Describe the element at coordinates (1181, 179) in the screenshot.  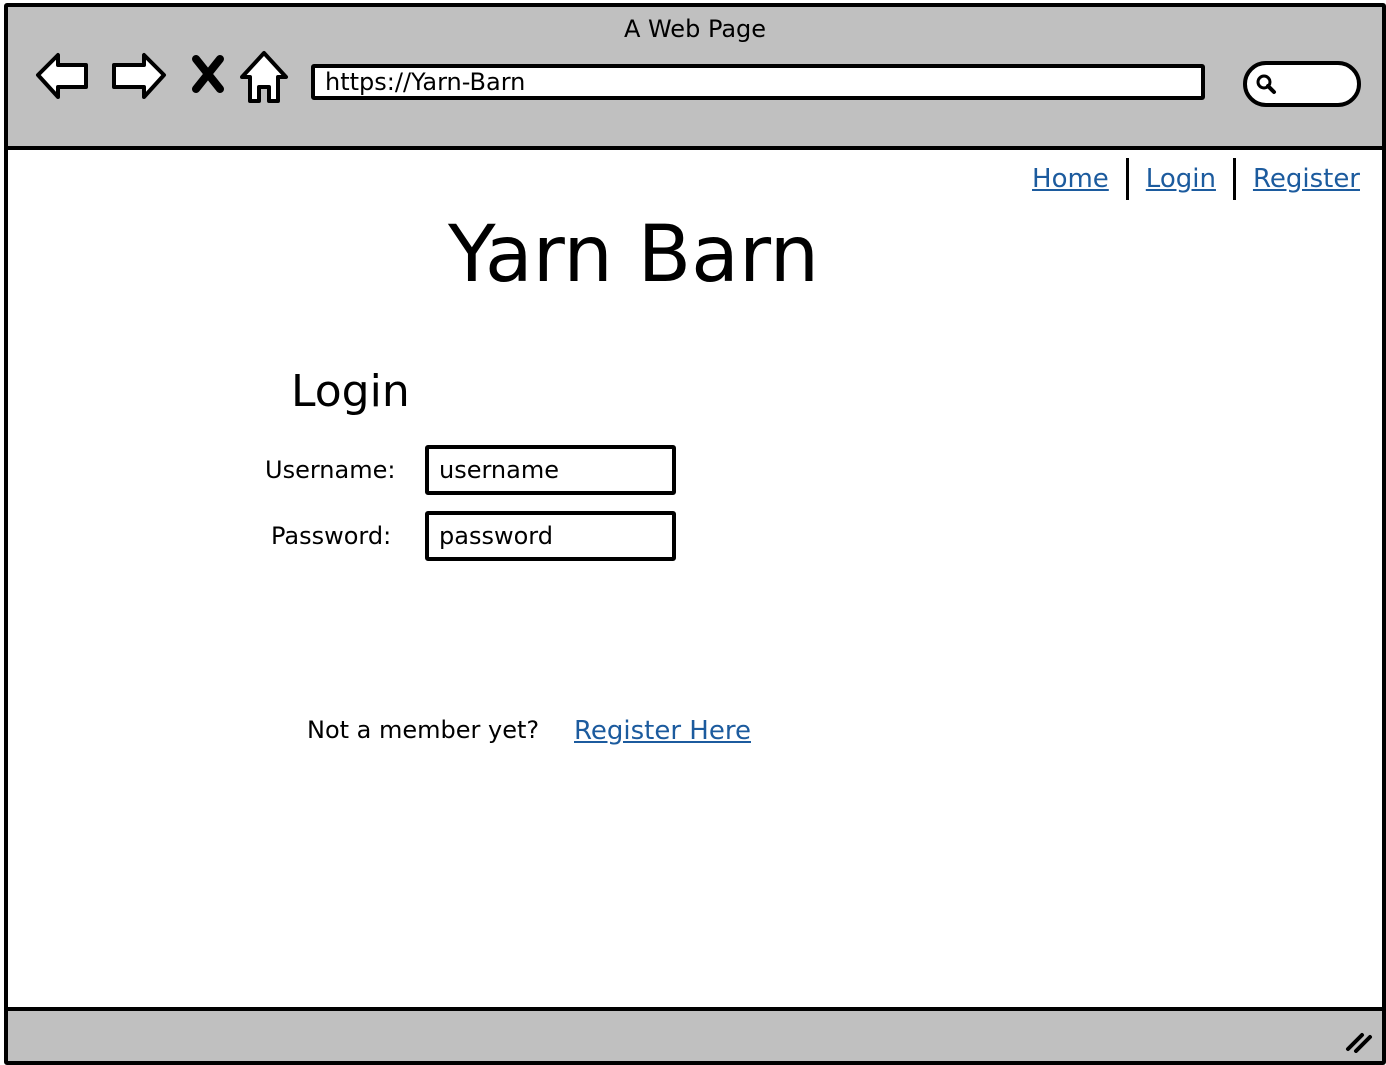
I see `nav-link-login: Login` at that location.